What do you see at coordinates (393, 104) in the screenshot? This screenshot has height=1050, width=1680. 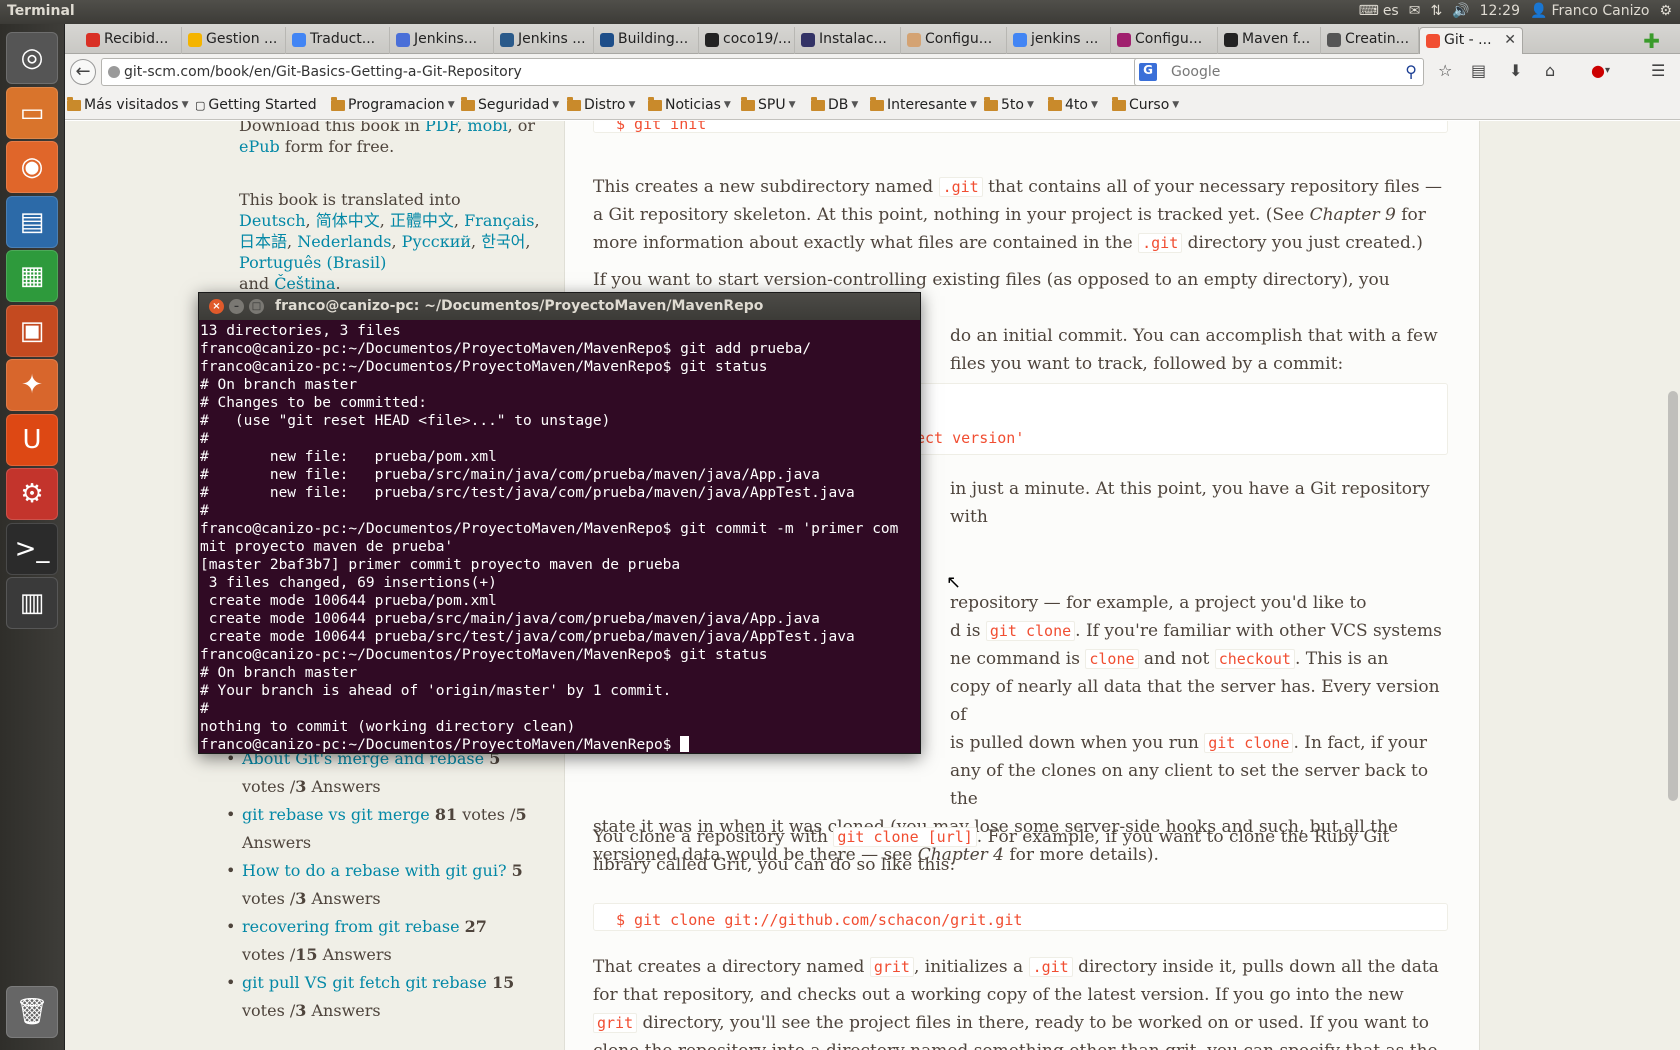 I see `bookmark-programacion: Programacion ▼` at bounding box center [393, 104].